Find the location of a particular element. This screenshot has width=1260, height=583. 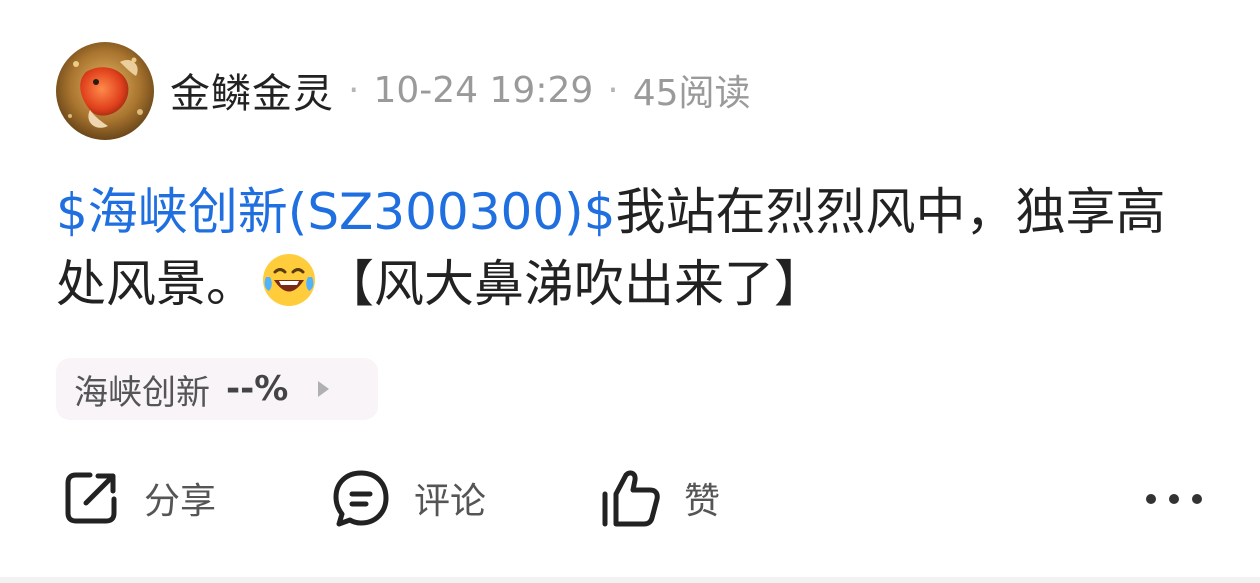

more-options-button is located at coordinates (1174, 499).